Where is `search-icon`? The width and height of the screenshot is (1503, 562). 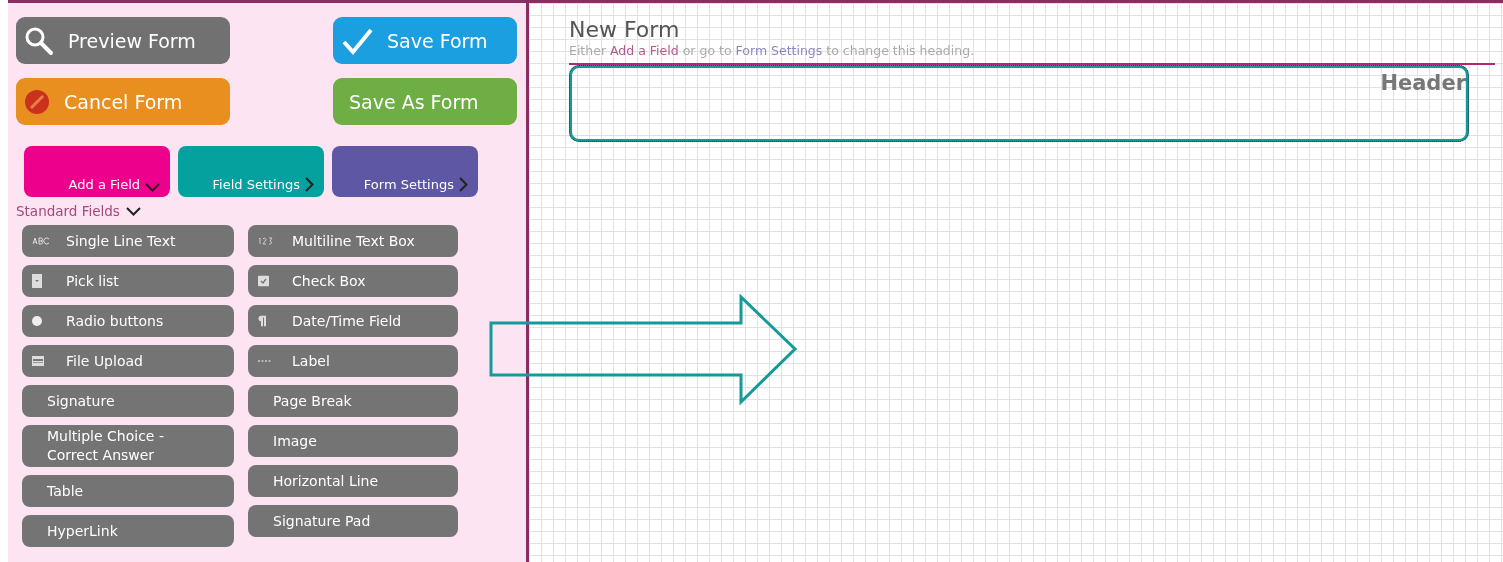 search-icon is located at coordinates (39, 40).